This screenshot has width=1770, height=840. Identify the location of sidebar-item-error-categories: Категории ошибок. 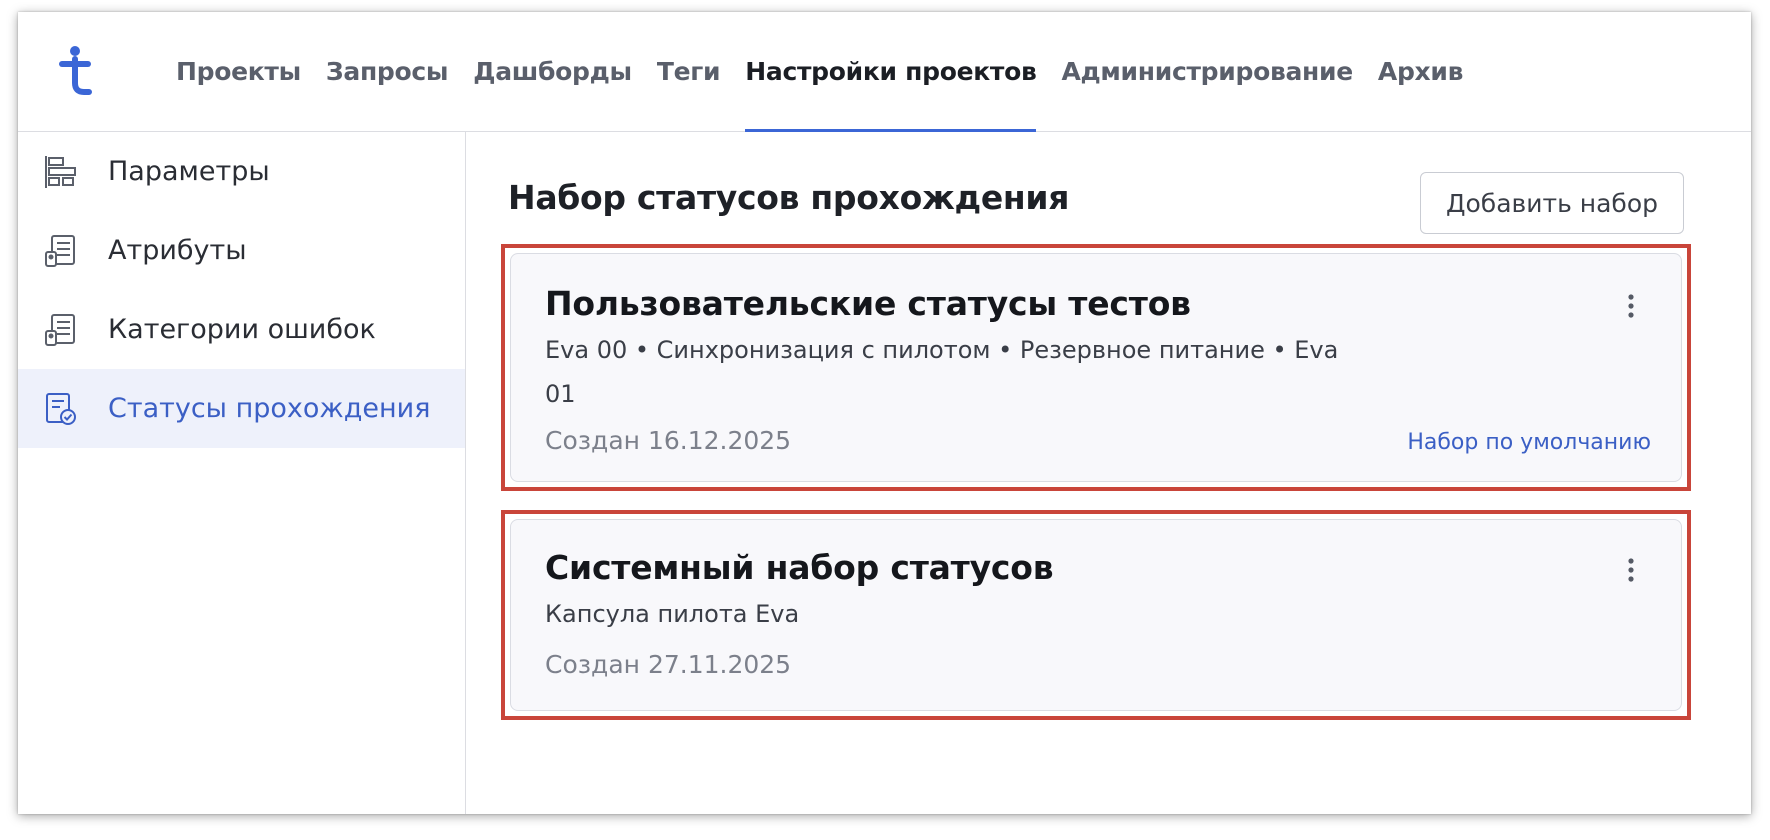
(241, 329).